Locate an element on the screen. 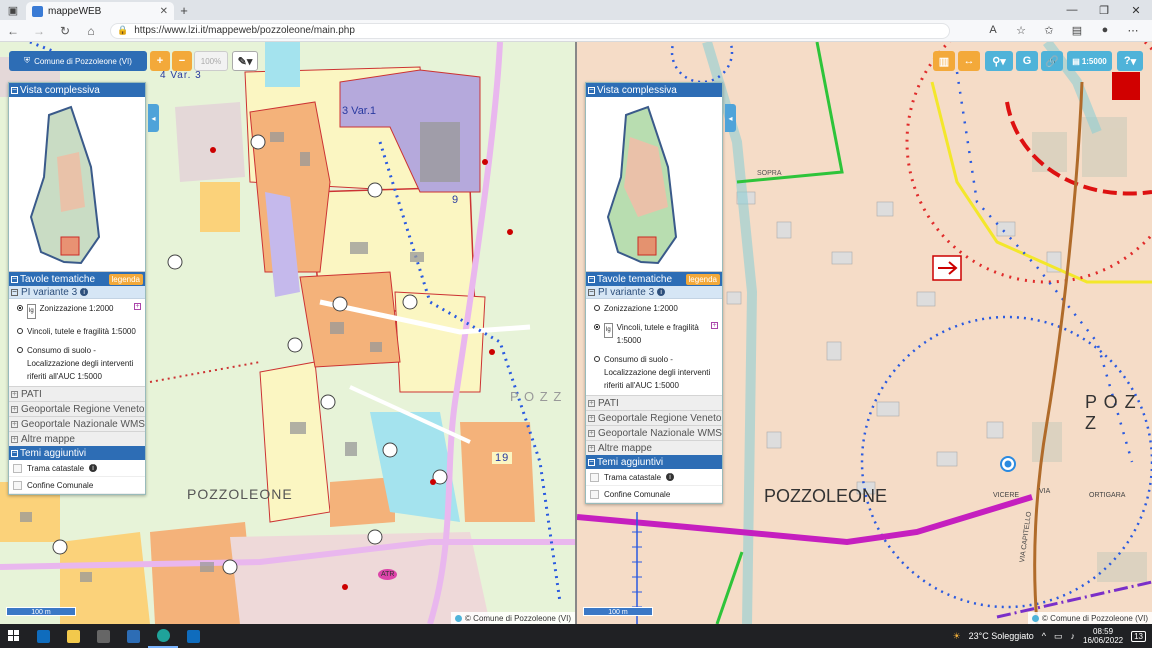  refresh-icon: ↻ is located at coordinates (65, 31).